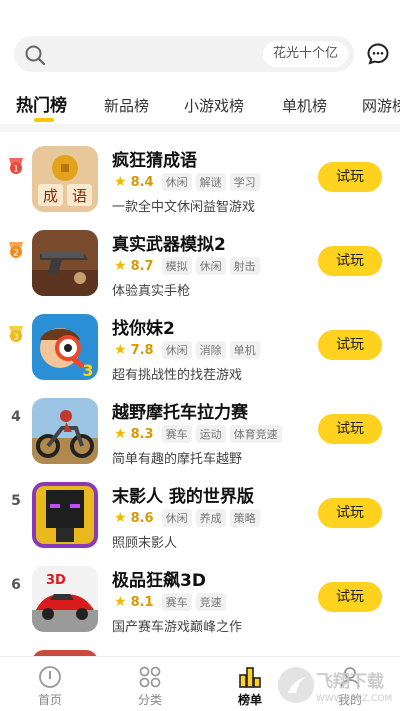 The height and width of the screenshot is (711, 400). I want to click on game-meta: ★ 8.7 模拟 休闲 射击, so click(189, 266).